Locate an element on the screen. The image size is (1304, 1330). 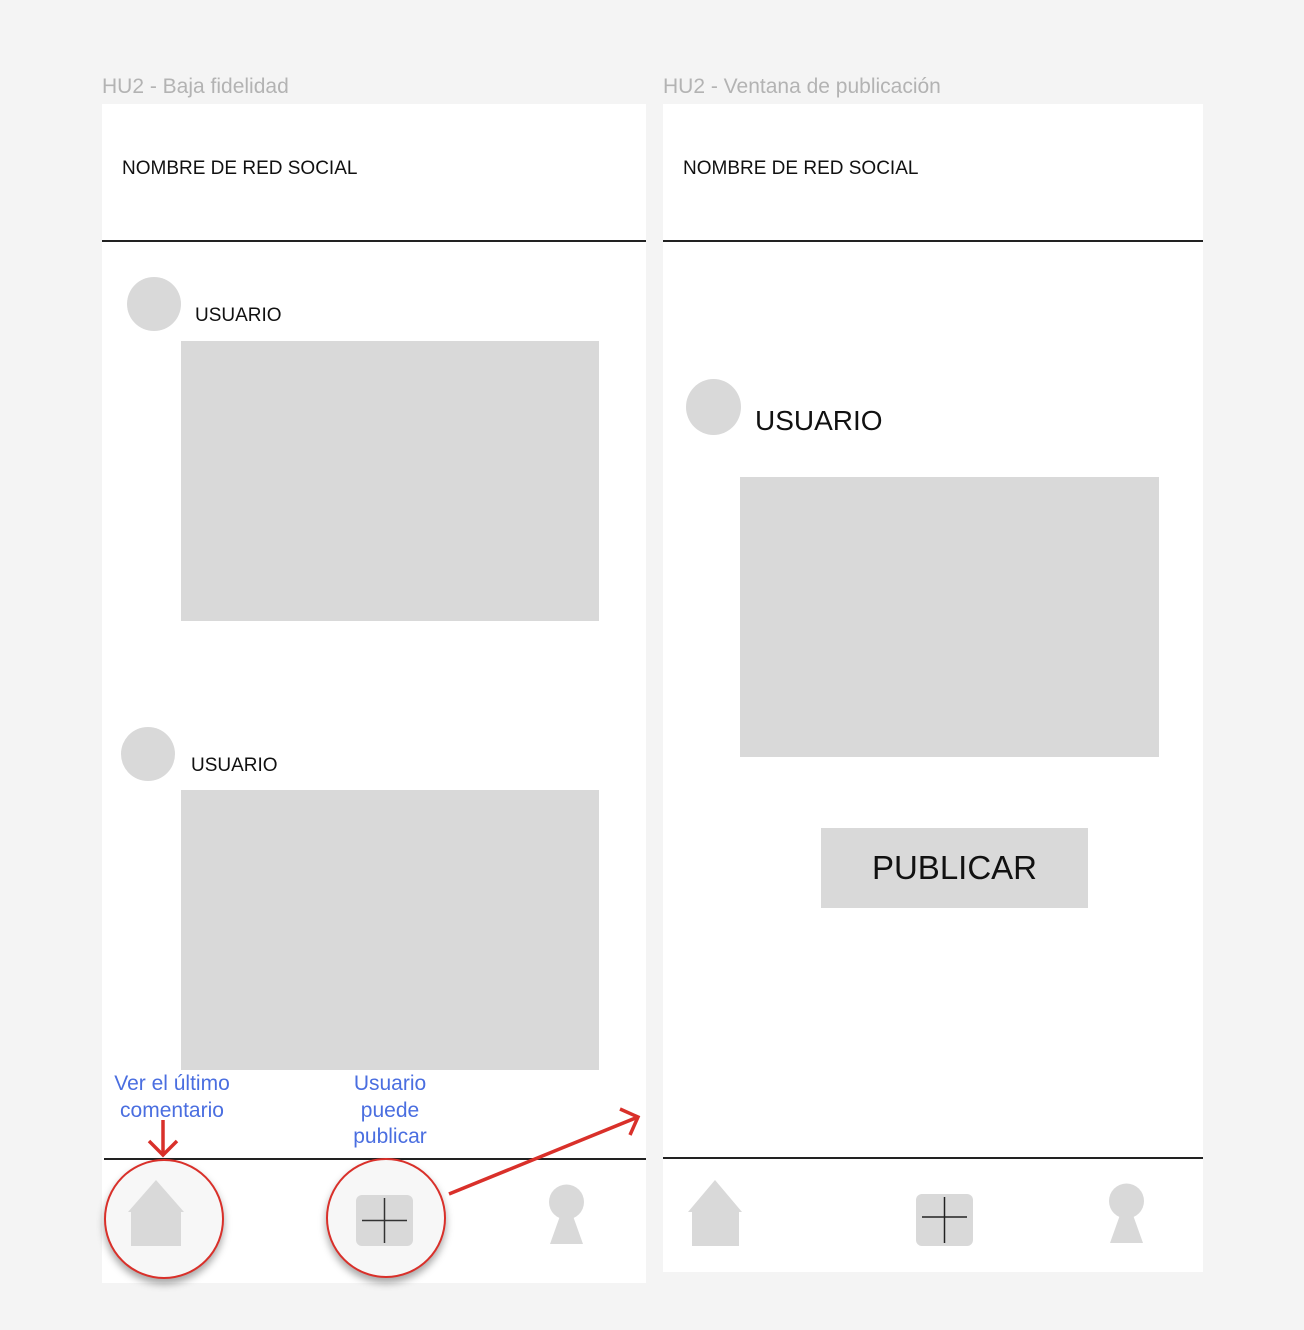
post-username: USUARIO is located at coordinates (819, 421).